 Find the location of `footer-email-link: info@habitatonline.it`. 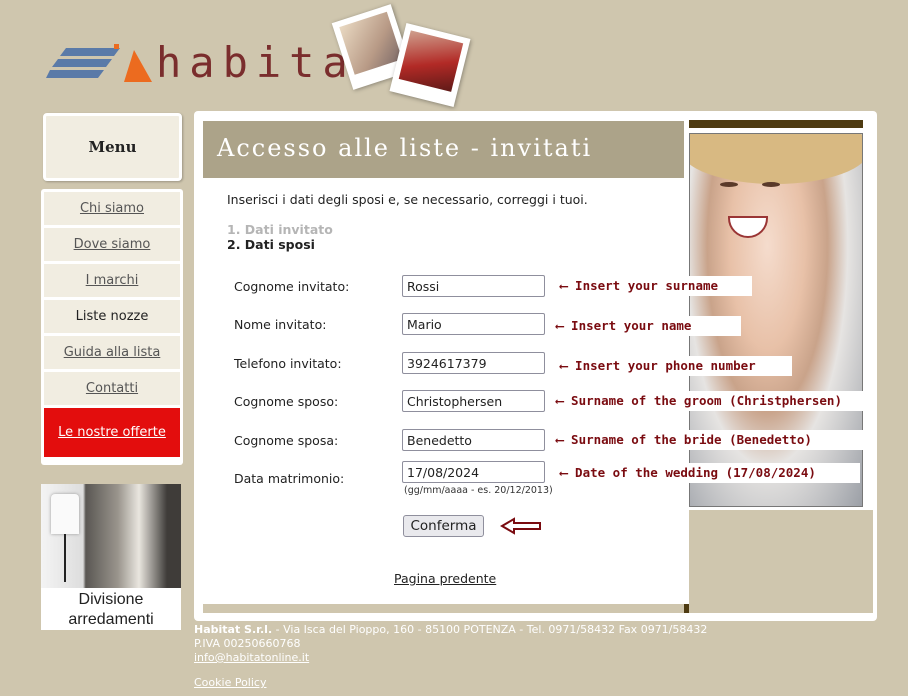

footer-email-link: info@habitatonline.it is located at coordinates (251, 657).